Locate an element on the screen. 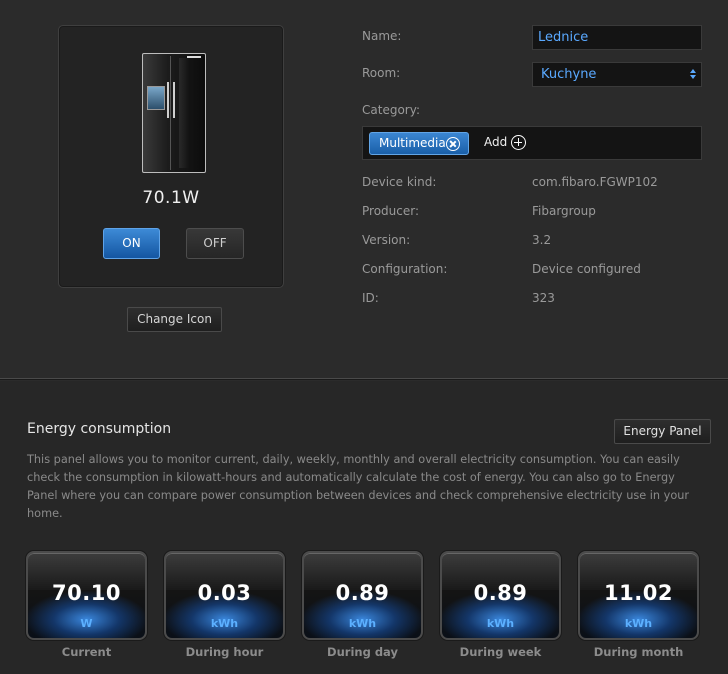 This screenshot has height=674, width=728. tile-value: 0.03 is located at coordinates (224, 593).